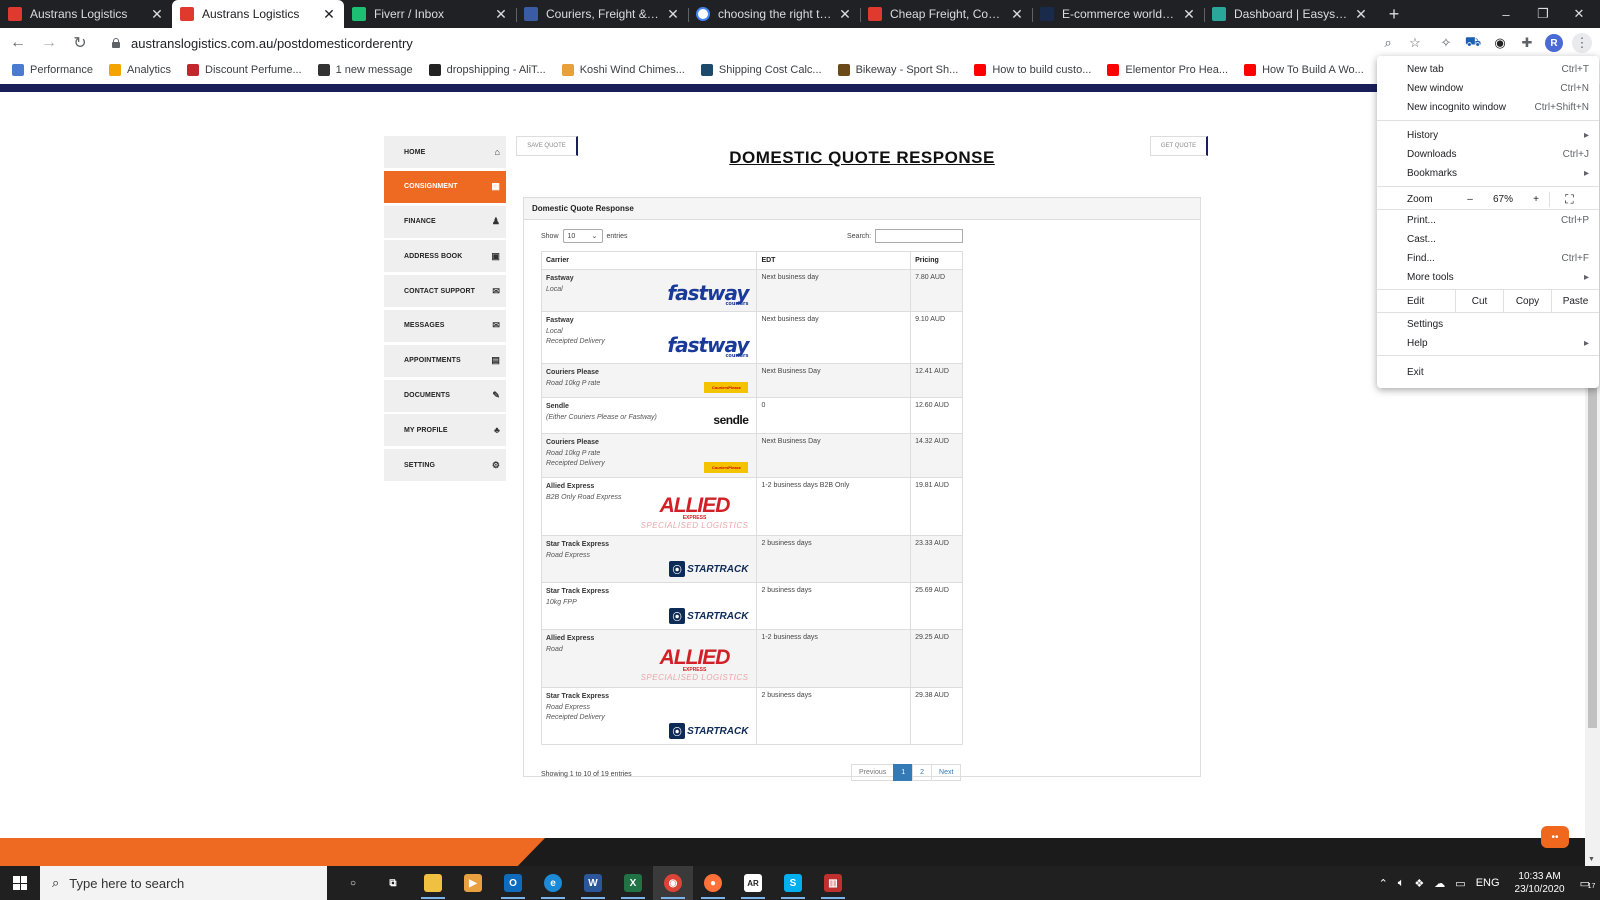 The image size is (1600, 900). What do you see at coordinates (873, 772) in the screenshot?
I see `previous-page-button: Previous` at bounding box center [873, 772].